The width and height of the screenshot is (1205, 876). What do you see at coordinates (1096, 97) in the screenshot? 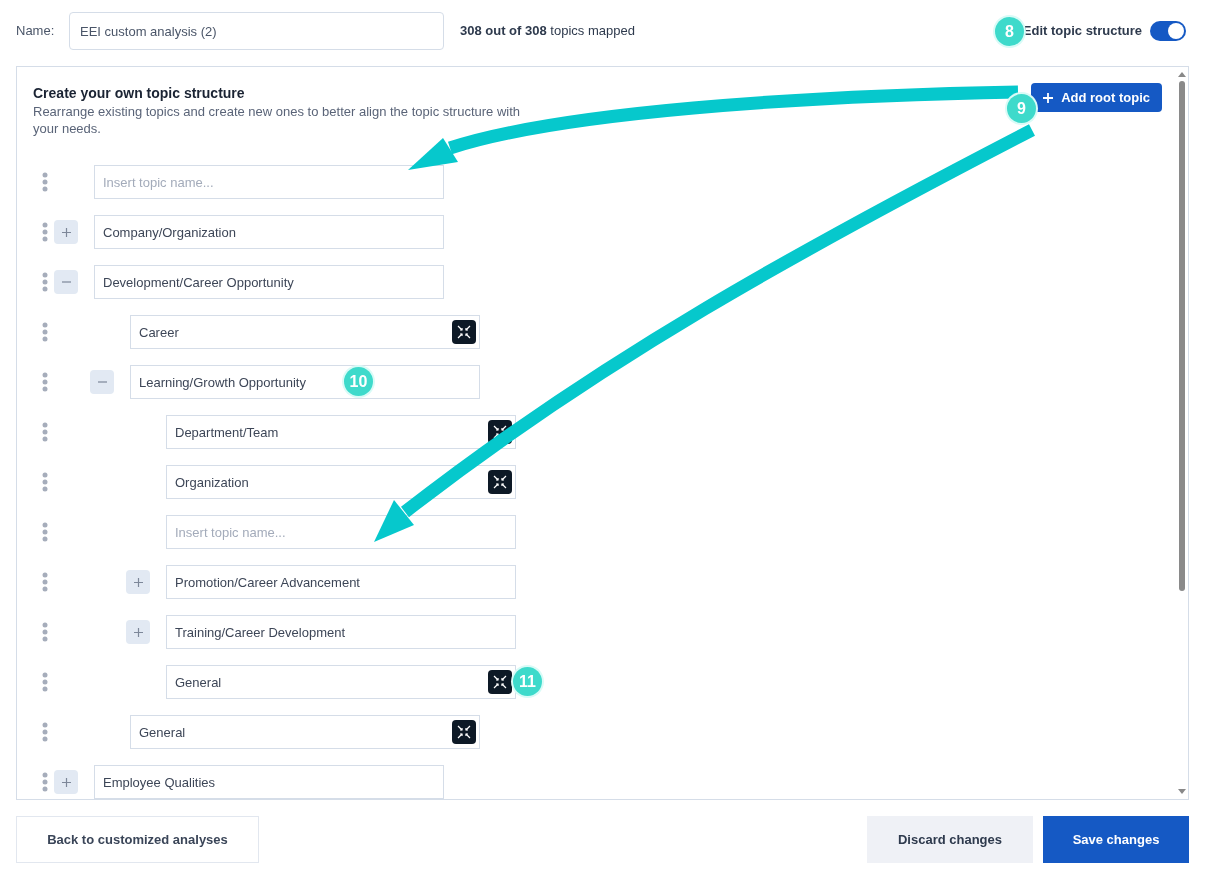
I see `add-root-topic-button: Add root topic` at bounding box center [1096, 97].